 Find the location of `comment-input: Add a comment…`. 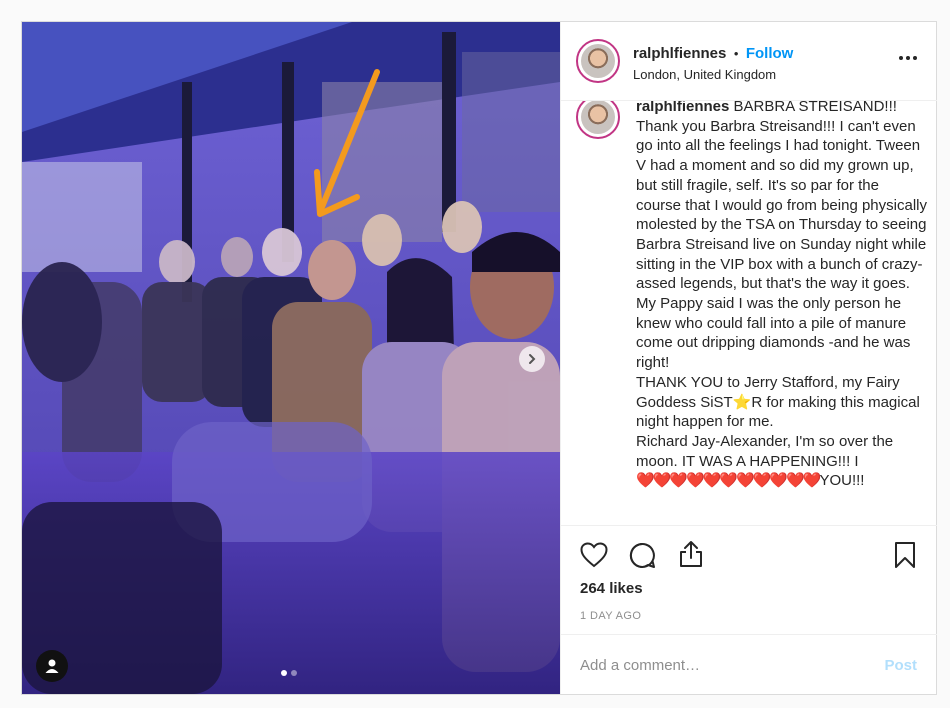

comment-input: Add a comment… is located at coordinates (640, 665).